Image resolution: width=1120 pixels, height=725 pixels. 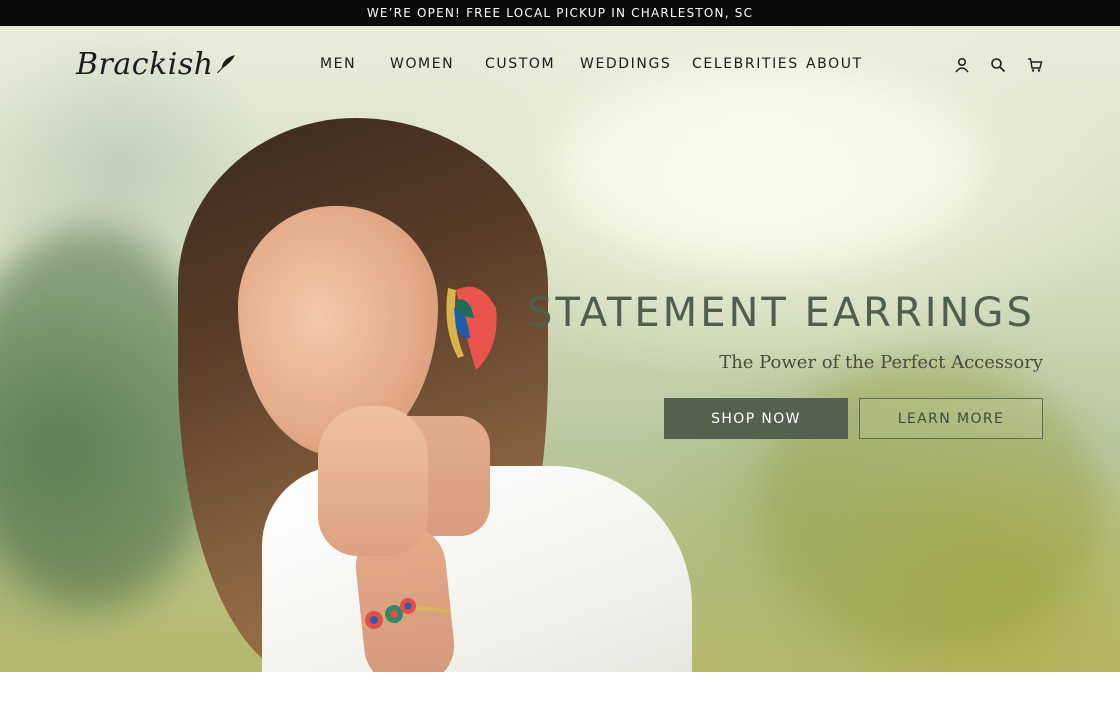 I want to click on model-hand, so click(x=373, y=481).